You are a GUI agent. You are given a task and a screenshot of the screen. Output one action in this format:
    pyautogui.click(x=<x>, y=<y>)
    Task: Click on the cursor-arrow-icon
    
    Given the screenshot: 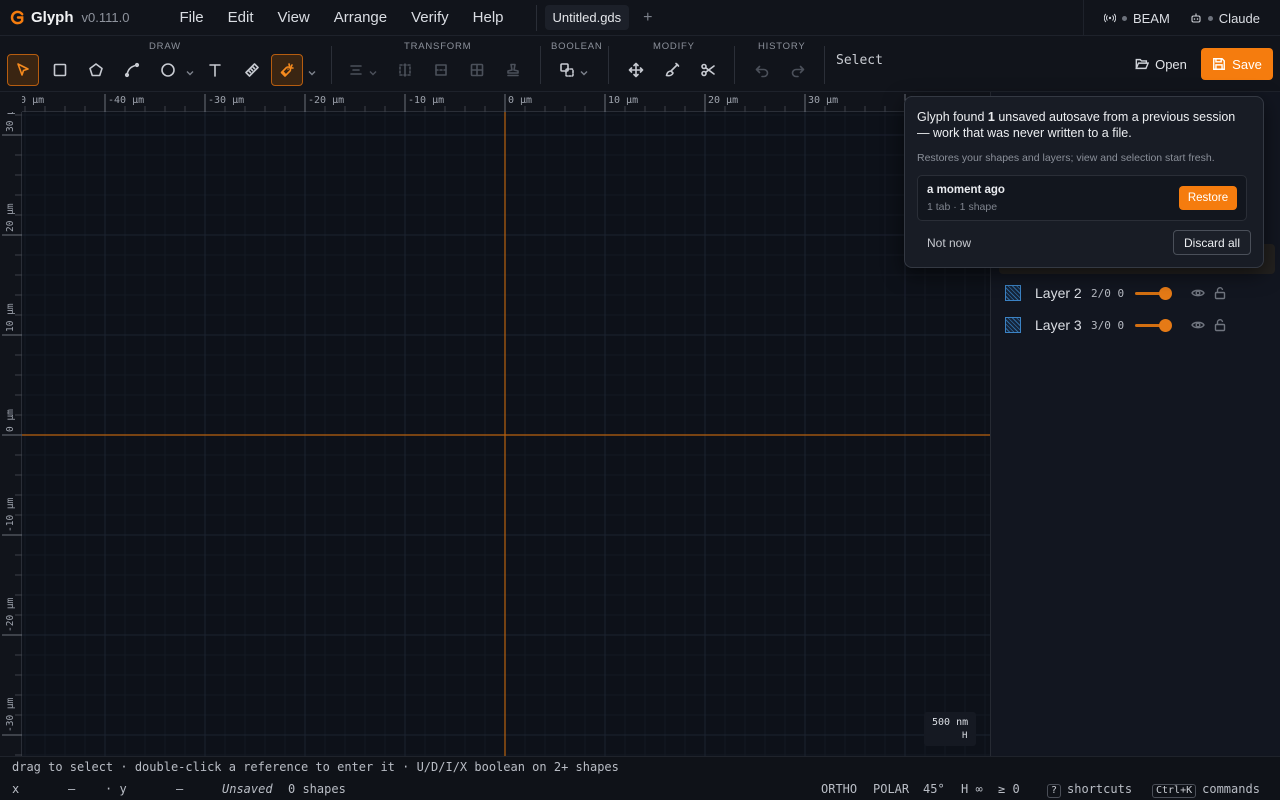 What is the action you would take?
    pyautogui.click(x=23, y=69)
    